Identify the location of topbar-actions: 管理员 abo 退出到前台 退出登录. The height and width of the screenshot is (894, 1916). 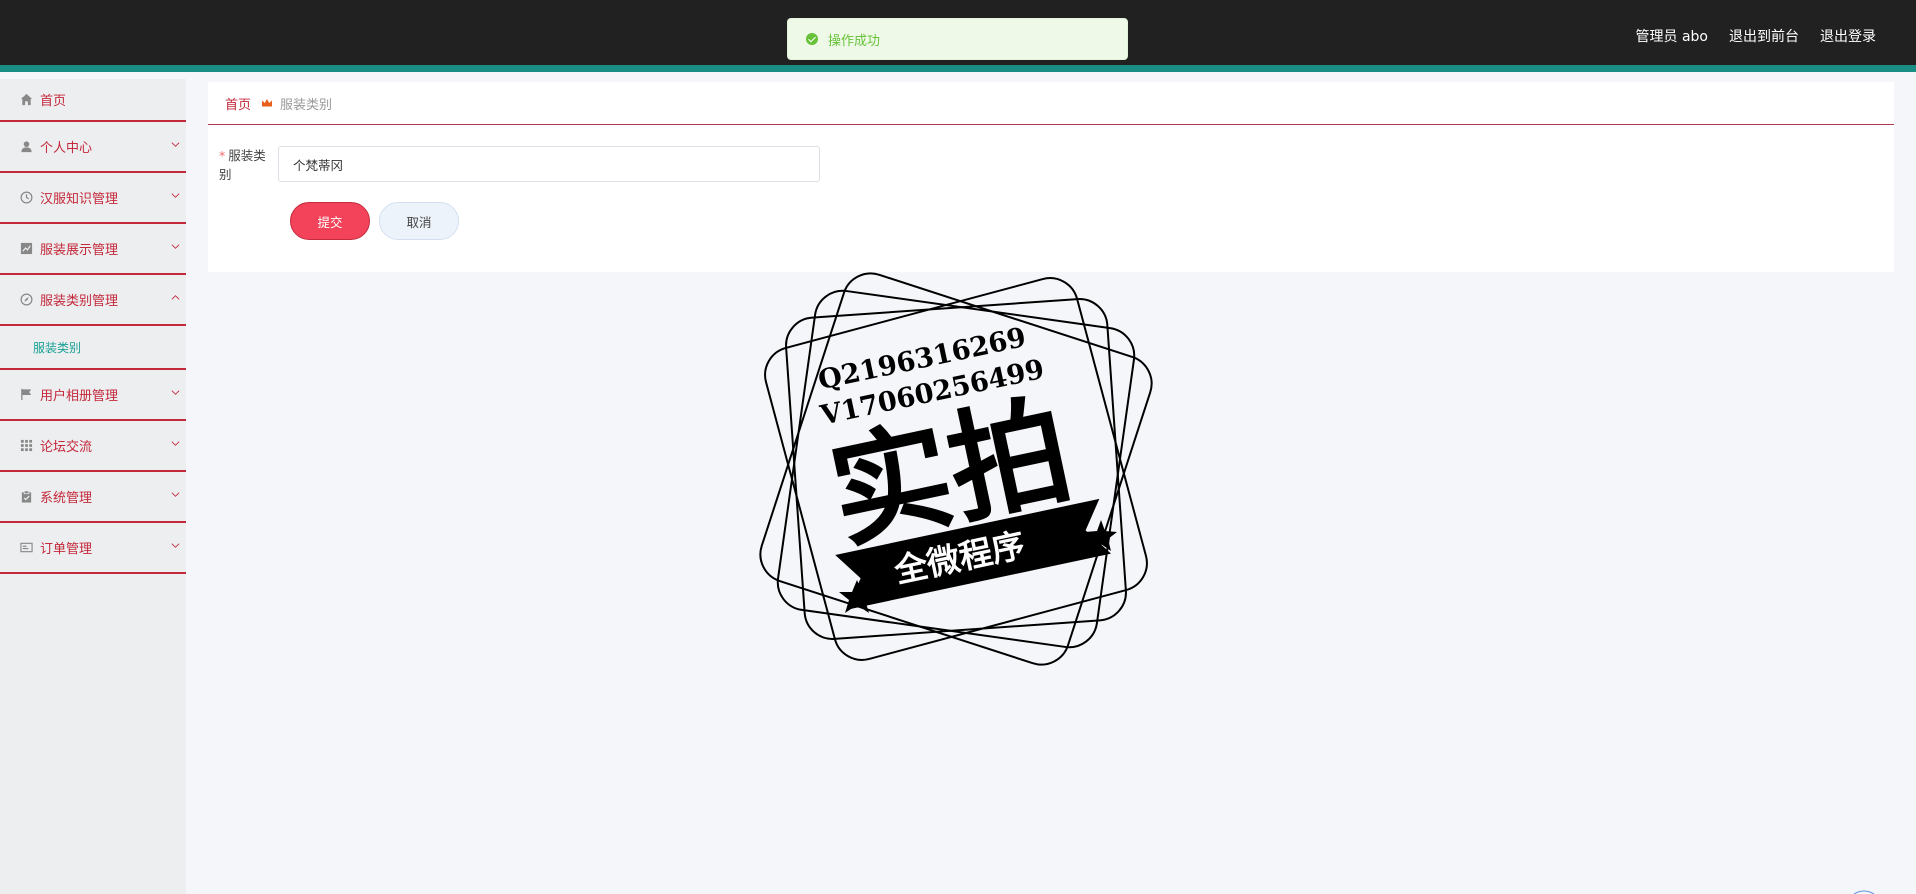
(1756, 36).